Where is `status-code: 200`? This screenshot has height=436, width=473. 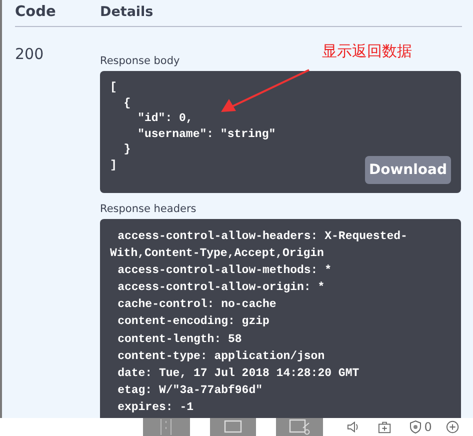 status-code: 200 is located at coordinates (30, 53).